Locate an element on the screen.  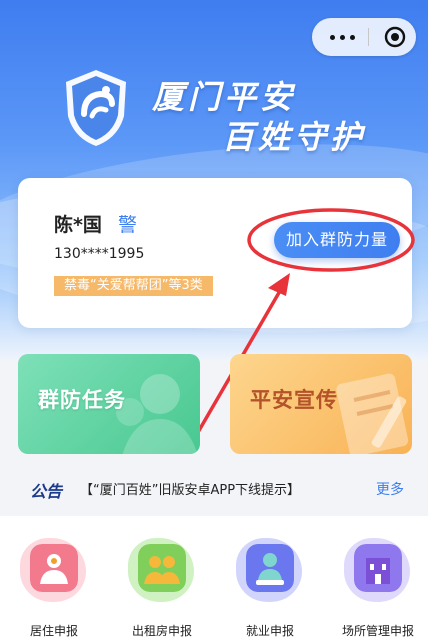
rental-icon is located at coordinates (162, 568).